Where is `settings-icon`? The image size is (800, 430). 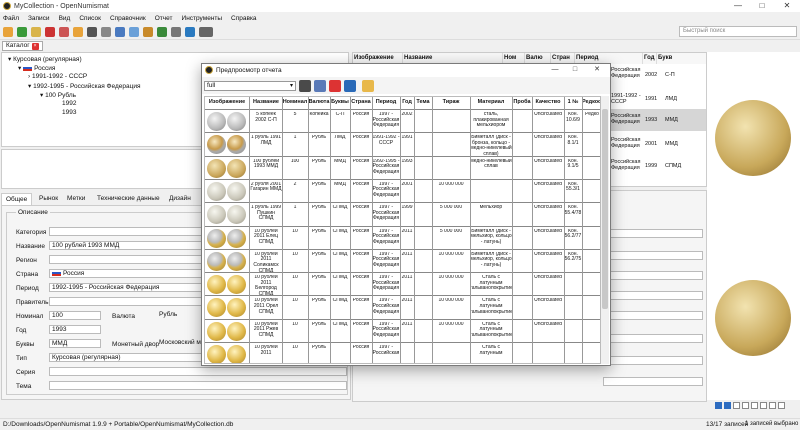 settings-icon is located at coordinates (106, 31).